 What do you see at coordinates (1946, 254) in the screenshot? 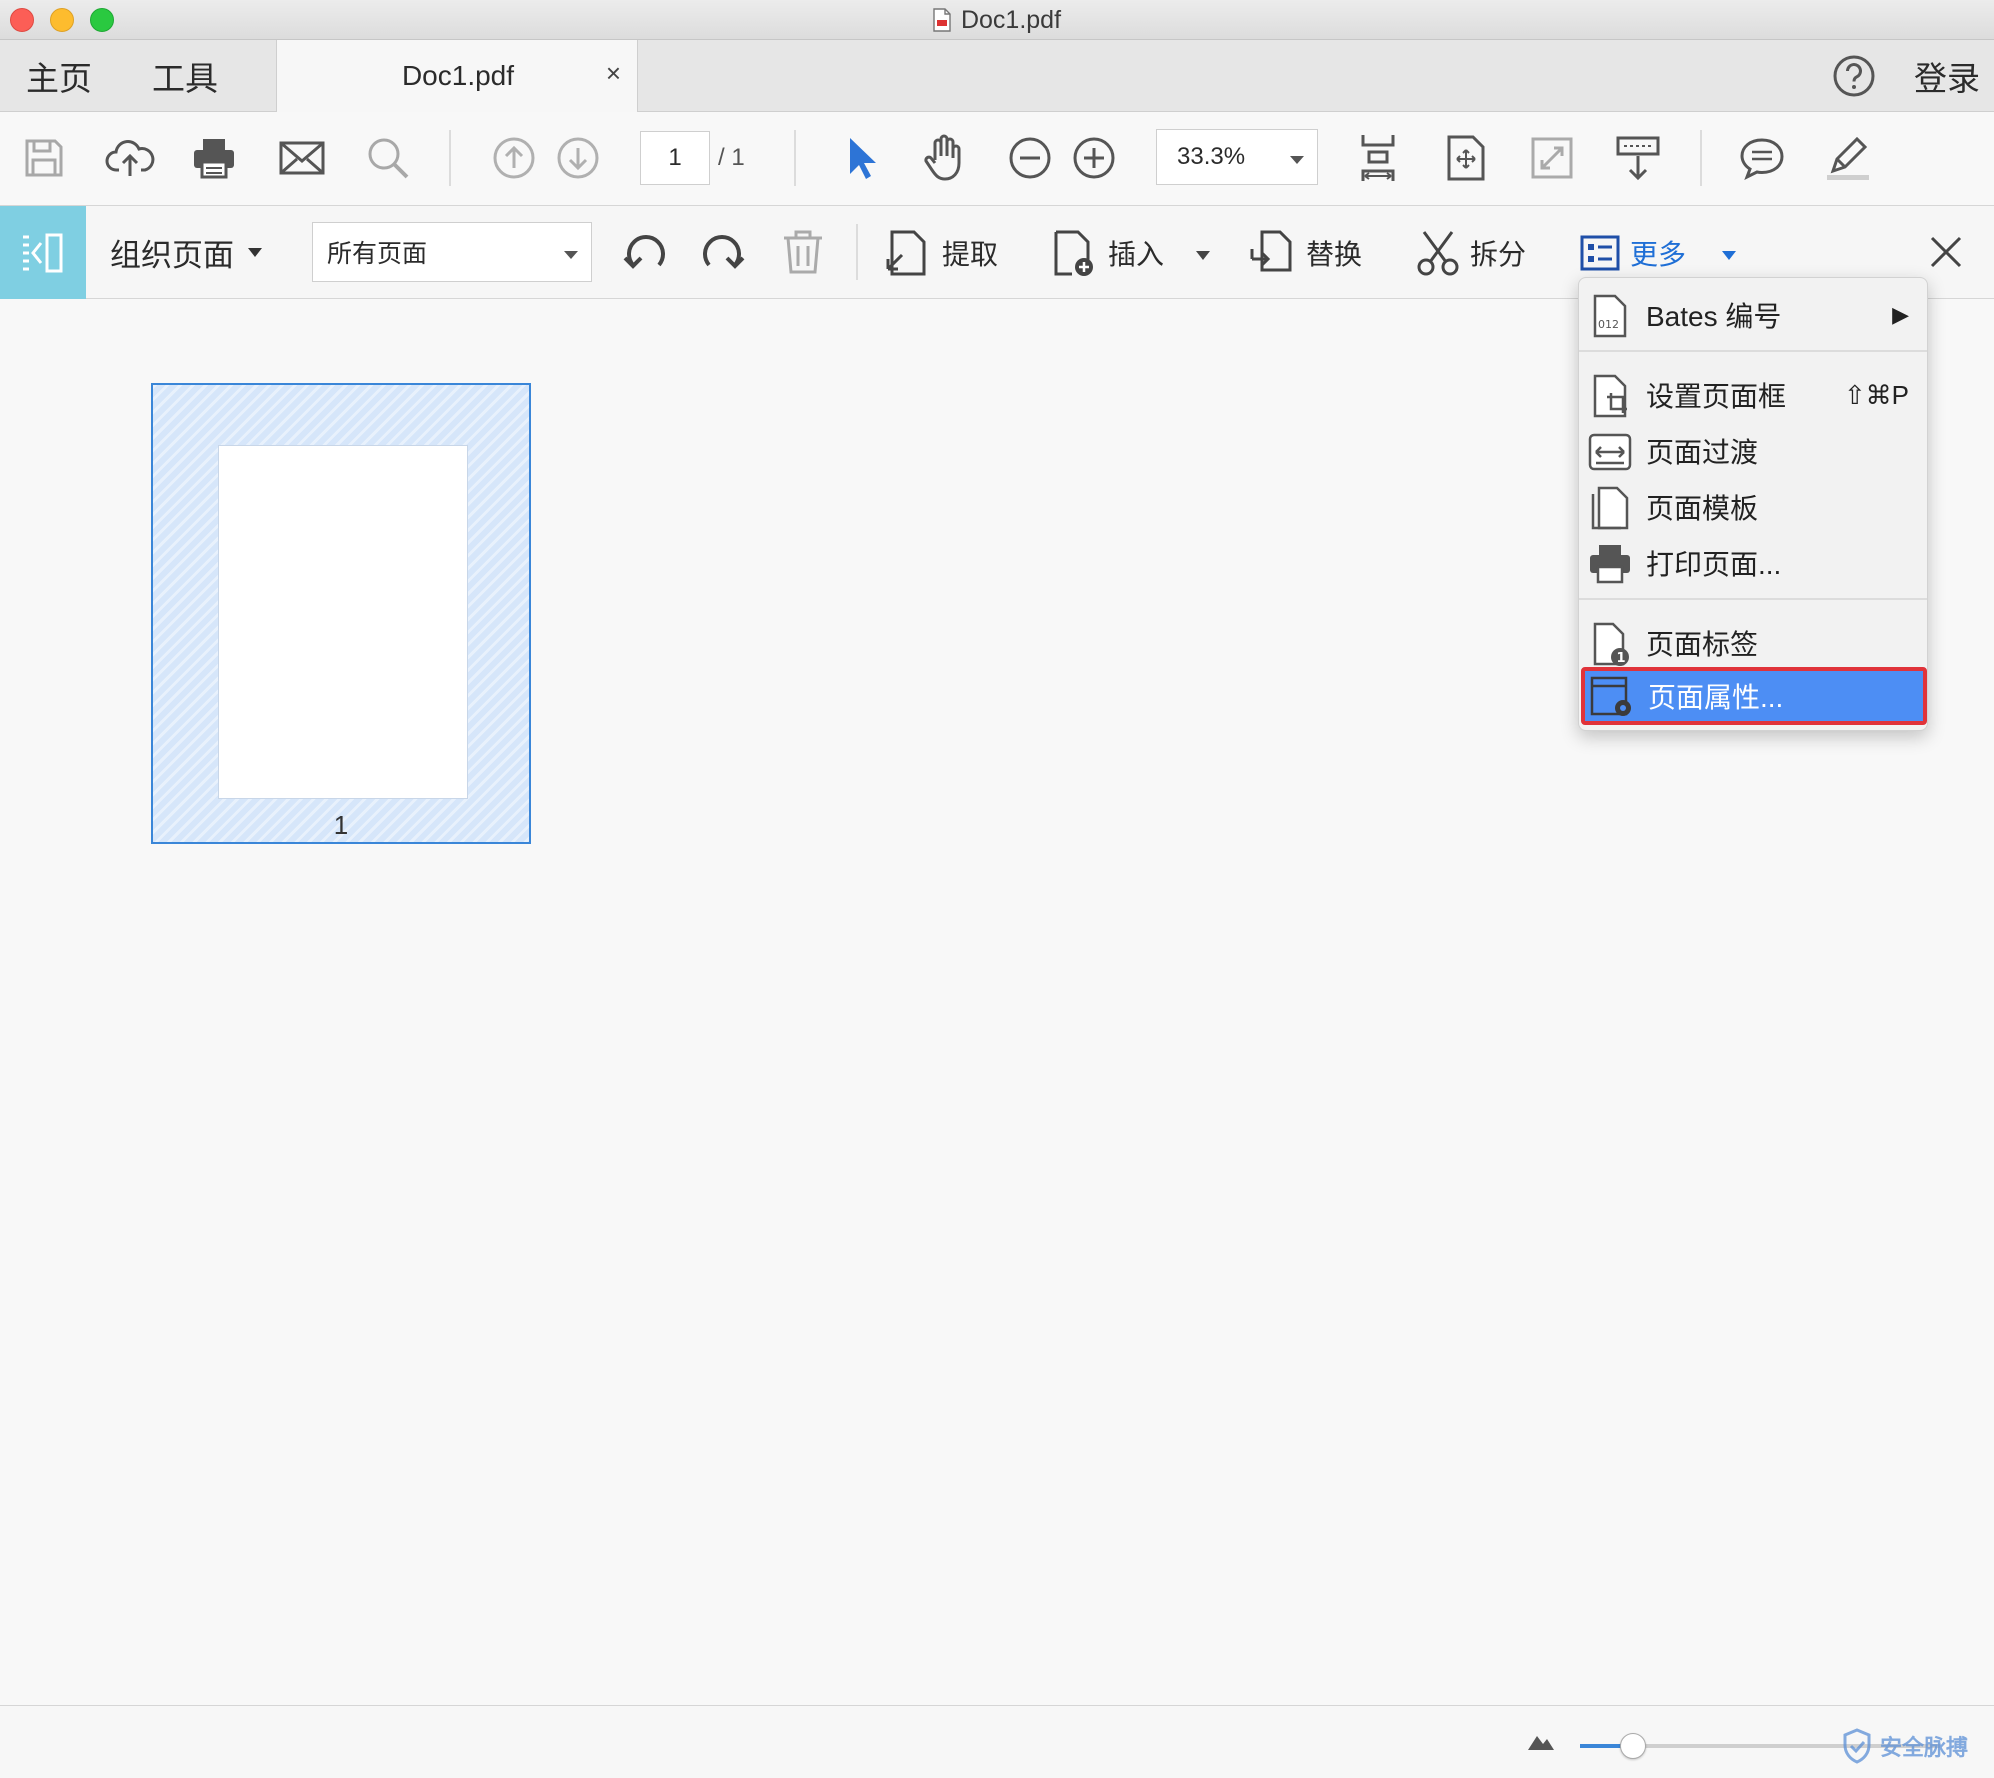
I see `close-organize-icon` at bounding box center [1946, 254].